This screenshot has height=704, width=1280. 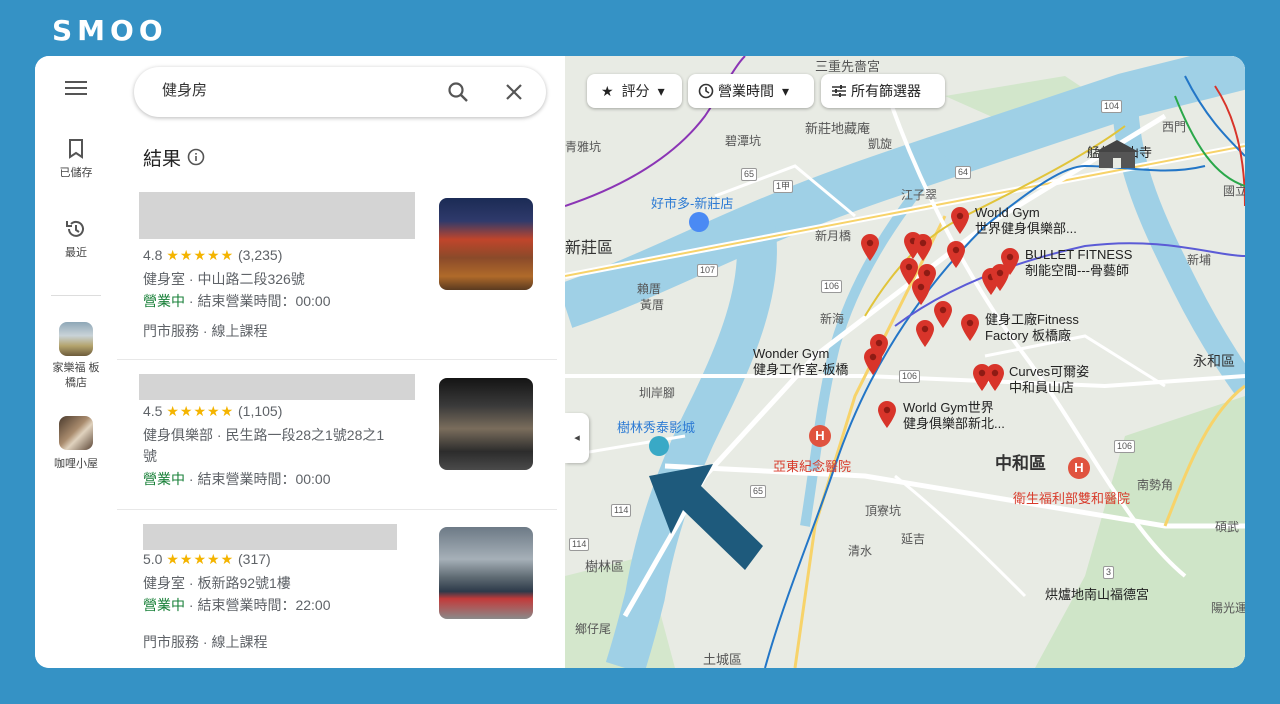 What do you see at coordinates (800, 362) in the screenshot?
I see `poi-wonder-gym: Wonder Gym 健身工作室-板橋` at bounding box center [800, 362].